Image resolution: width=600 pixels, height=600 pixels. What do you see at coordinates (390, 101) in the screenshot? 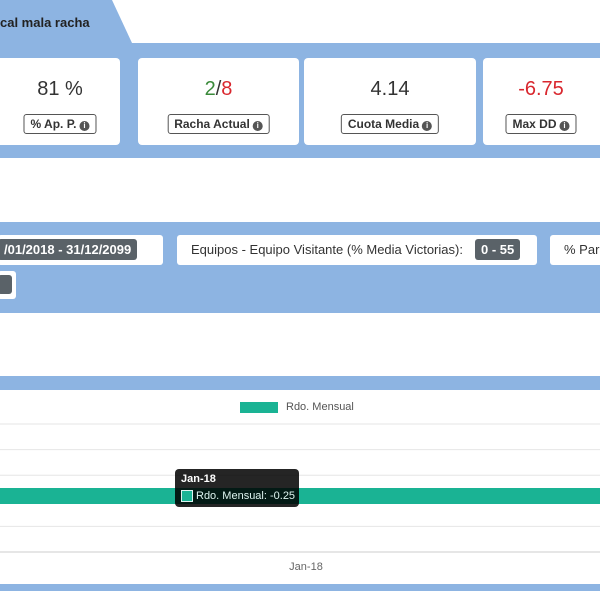
I see `stat-card-avg-odds: 4.14 Cuota Media i` at bounding box center [390, 101].